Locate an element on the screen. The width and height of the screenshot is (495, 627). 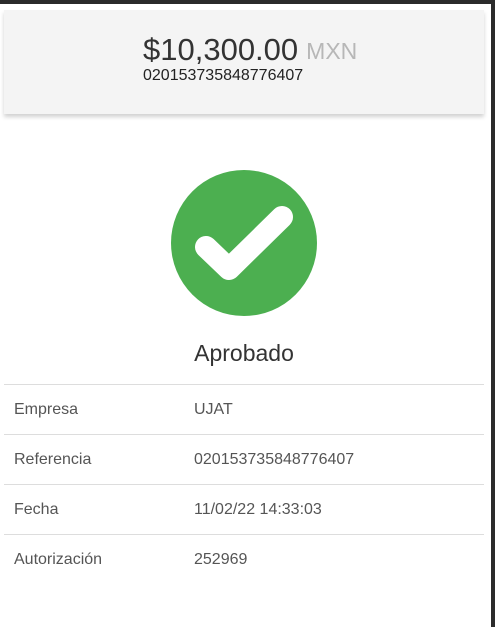
detail-row-reference: Referencia 020153735848776407 is located at coordinates (244, 460).